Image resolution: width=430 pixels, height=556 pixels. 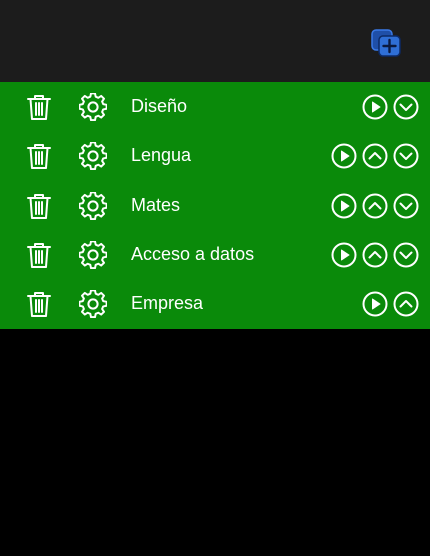 I want to click on top-bar, so click(x=215, y=41).